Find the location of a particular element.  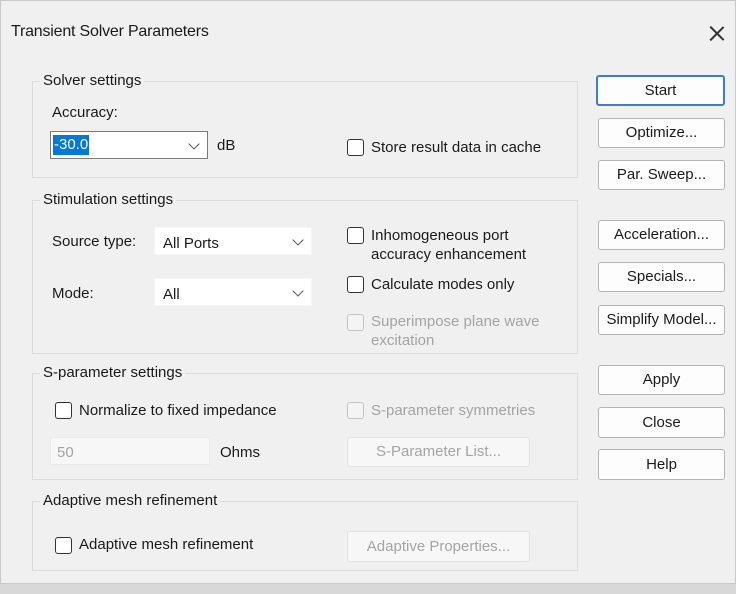

inhomogeneous-label-line2: accuracy enhancement is located at coordinates (449, 254).